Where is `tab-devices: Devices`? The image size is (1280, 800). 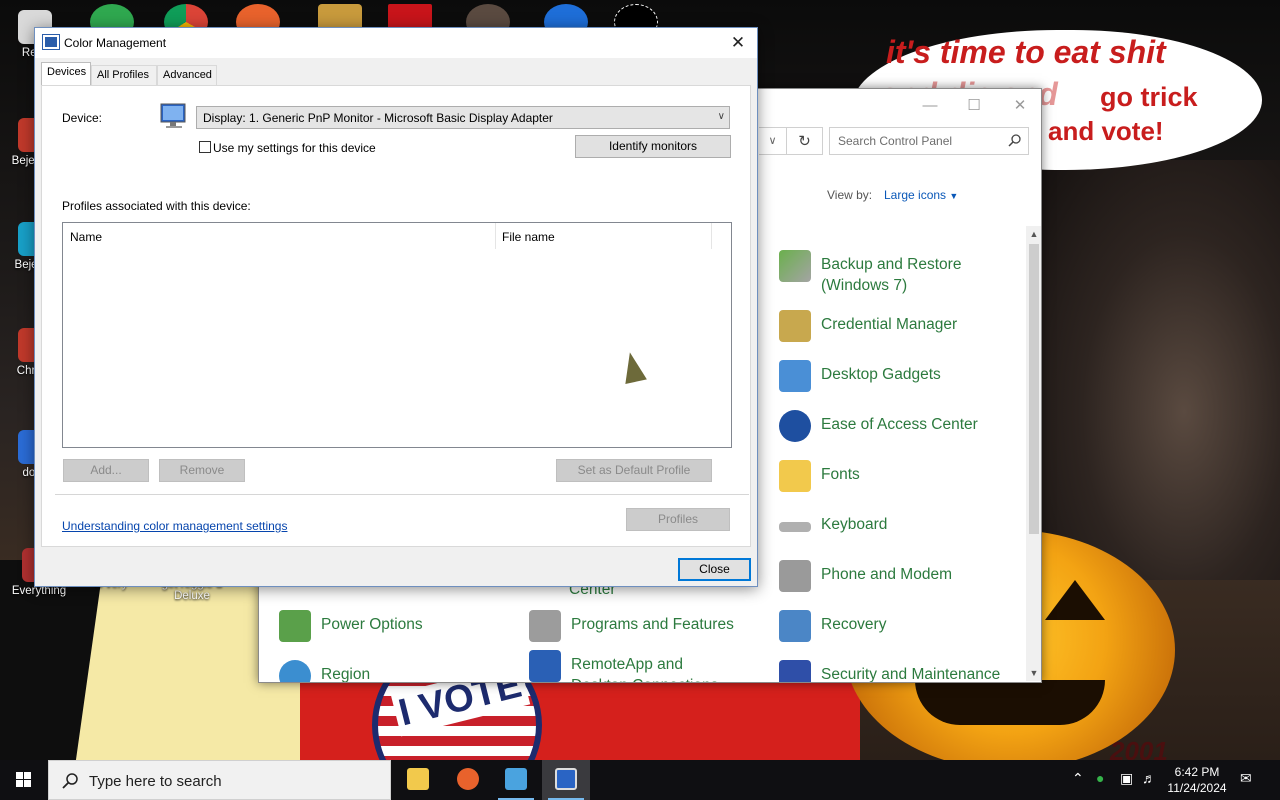
tab-devices: Devices is located at coordinates (66, 74).